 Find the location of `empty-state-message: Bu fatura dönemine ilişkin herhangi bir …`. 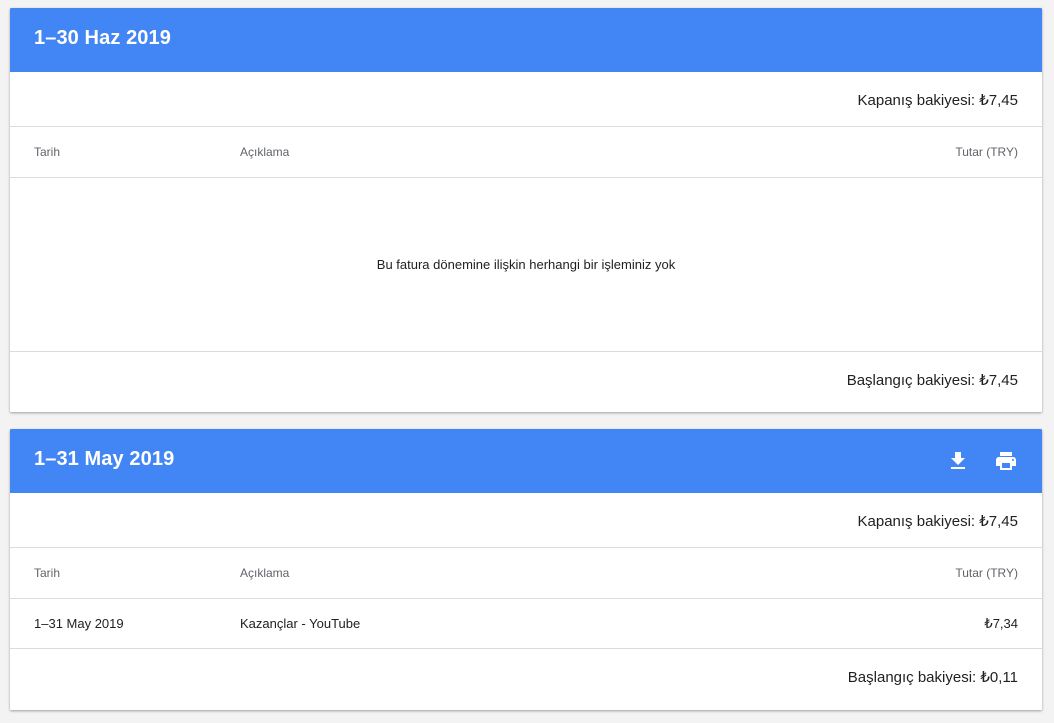

empty-state-message: Bu fatura dönemine ilişkin herhangi bir … is located at coordinates (526, 264).